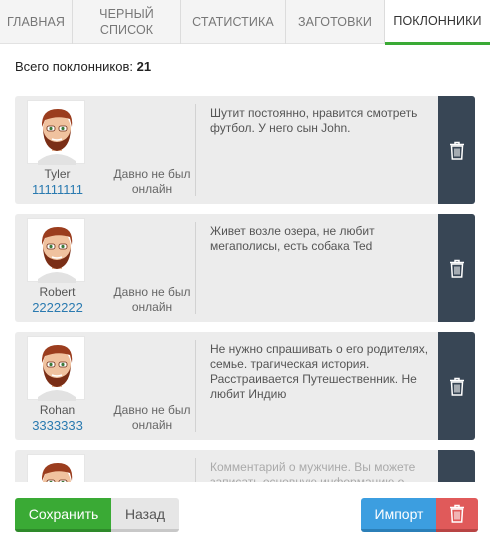 This screenshot has width=490, height=539. I want to click on fan-name: Tyler, so click(57, 174).